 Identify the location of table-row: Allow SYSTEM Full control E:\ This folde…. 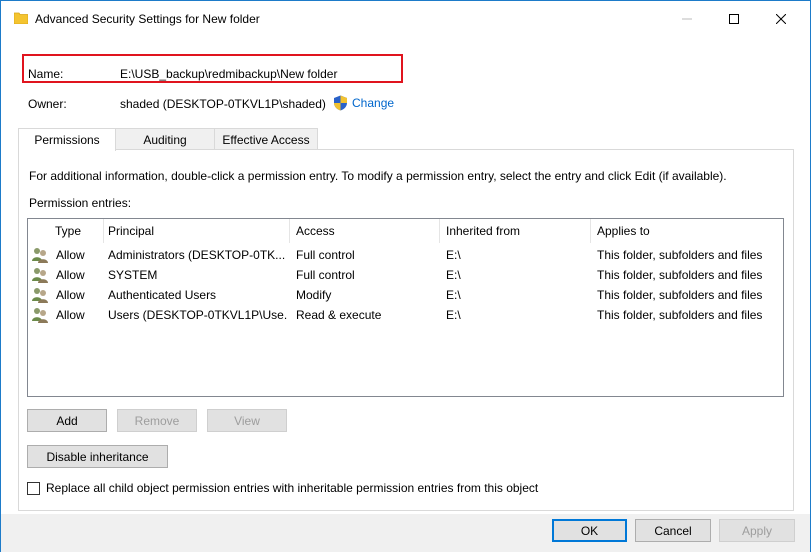
(405, 275).